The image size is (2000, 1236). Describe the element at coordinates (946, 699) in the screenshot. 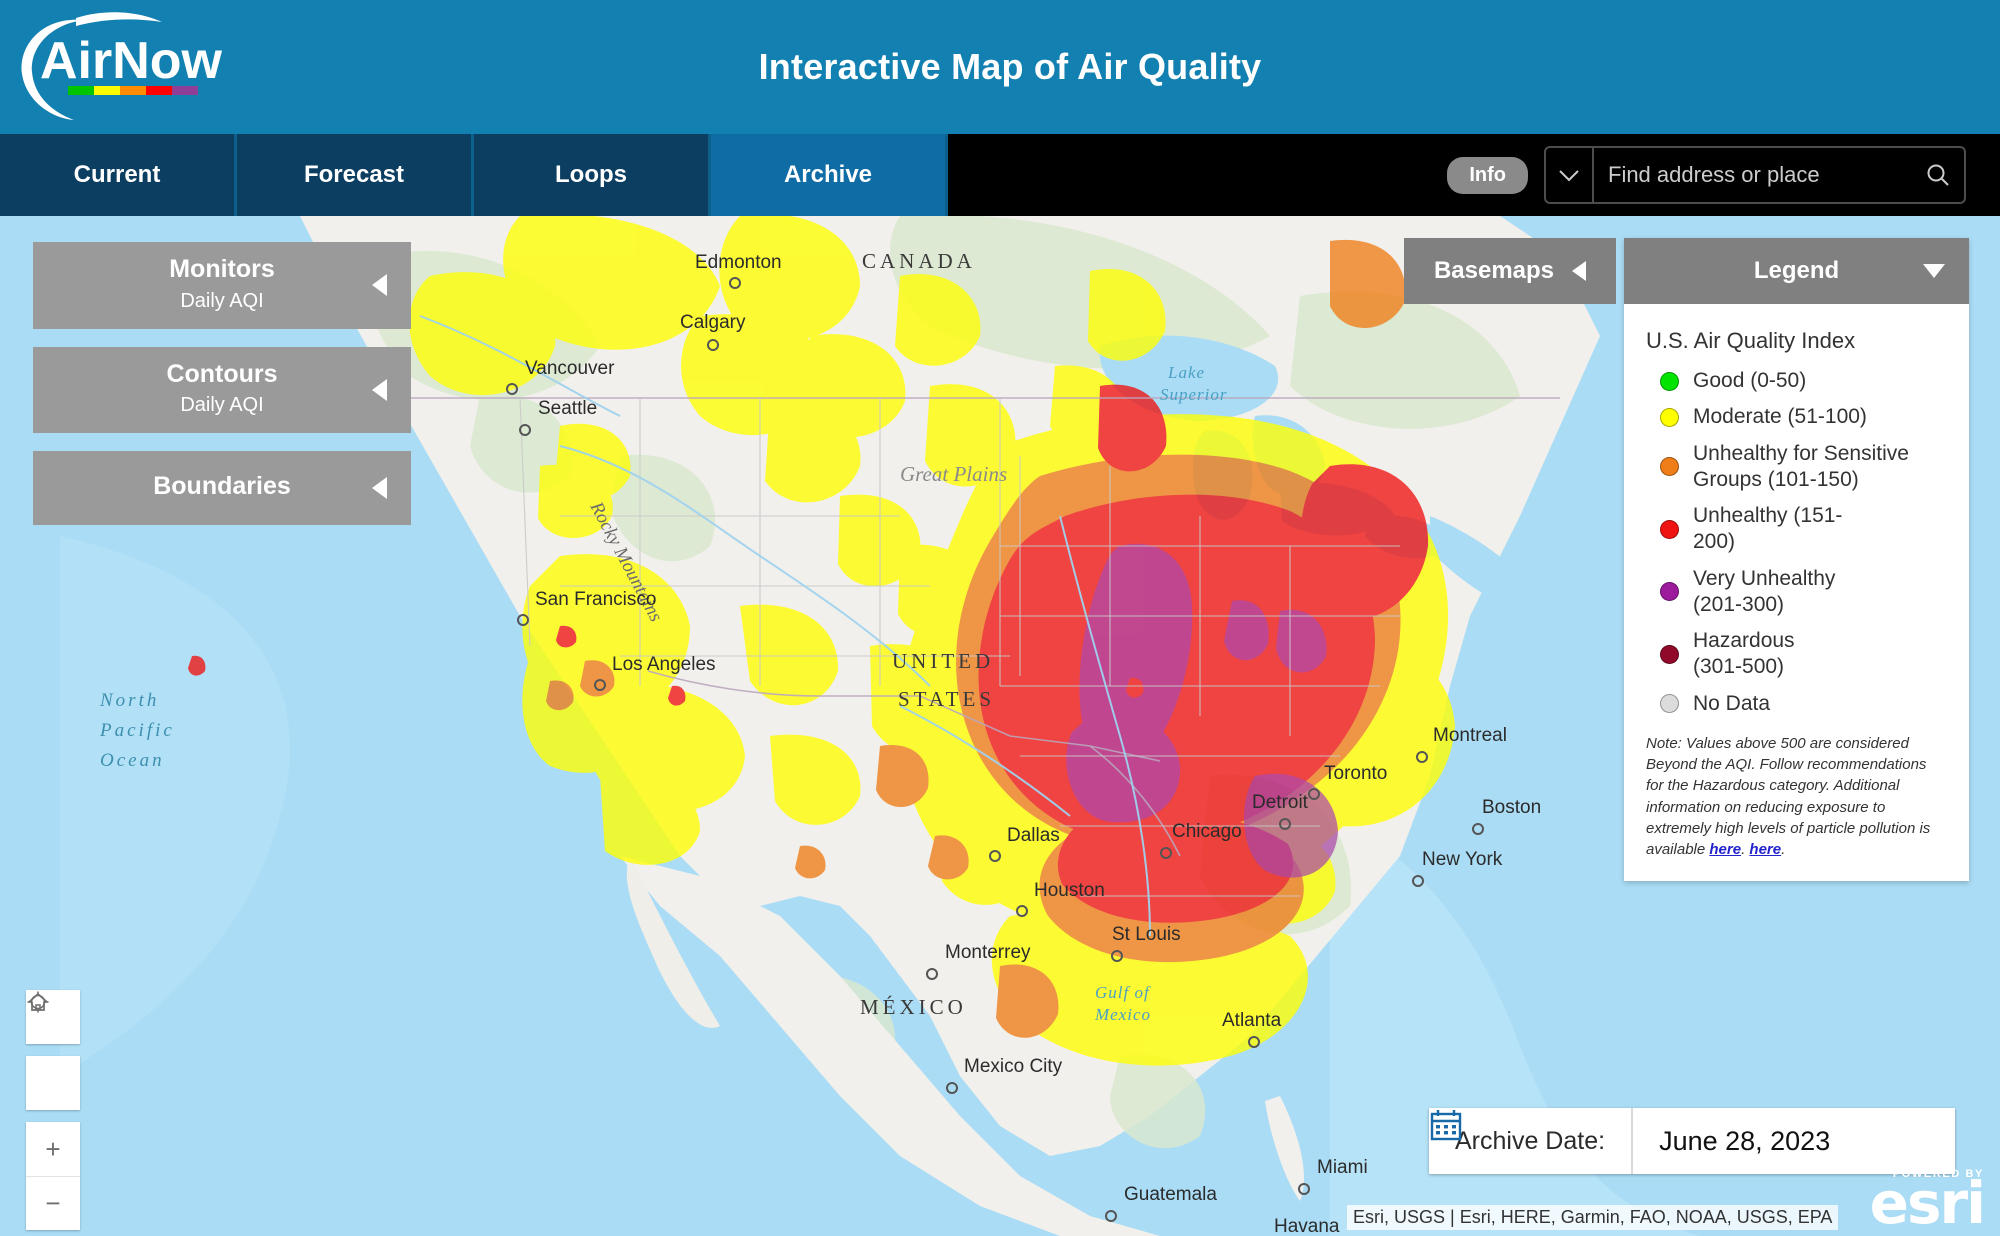

I see `svg-text: STATES` at that location.